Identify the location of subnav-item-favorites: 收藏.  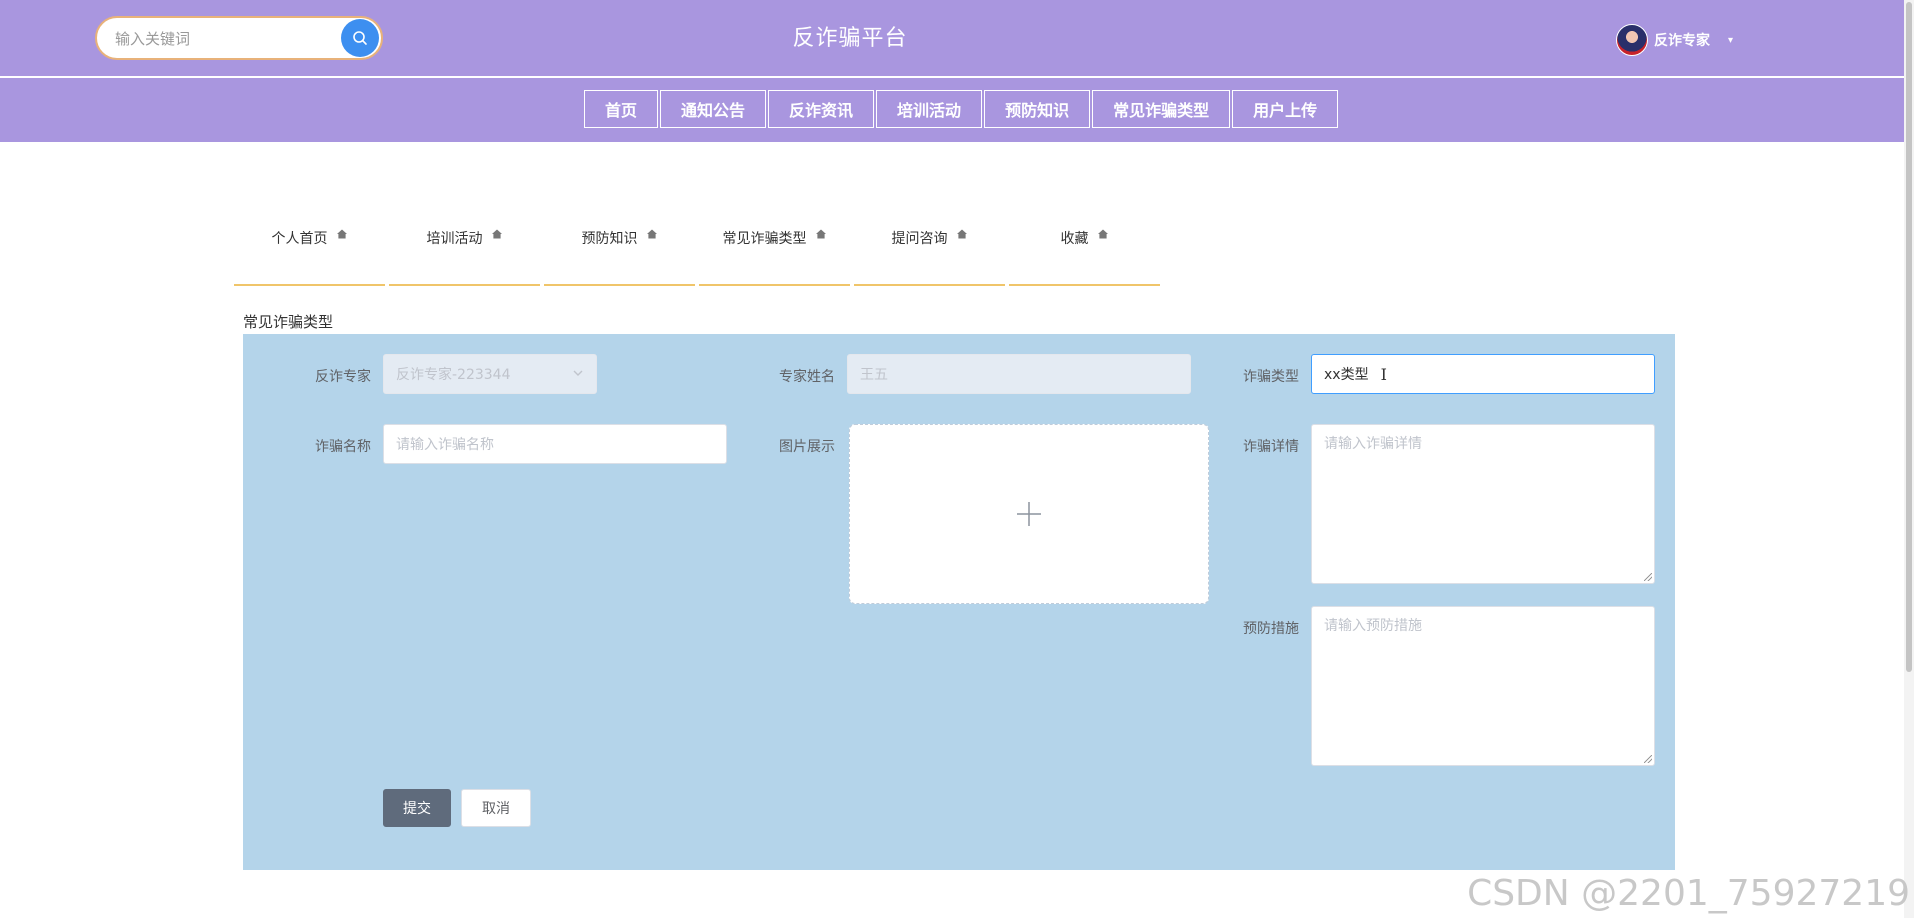
(1084, 252).